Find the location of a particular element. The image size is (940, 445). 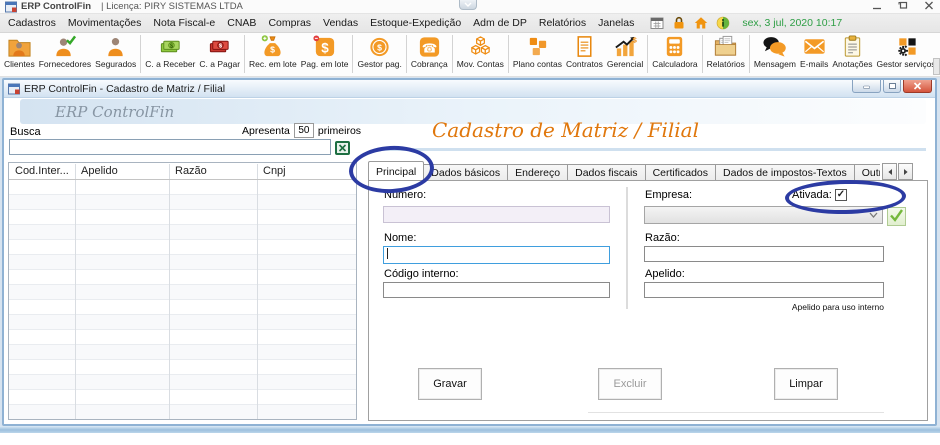

check-icon is located at coordinates (896, 215).